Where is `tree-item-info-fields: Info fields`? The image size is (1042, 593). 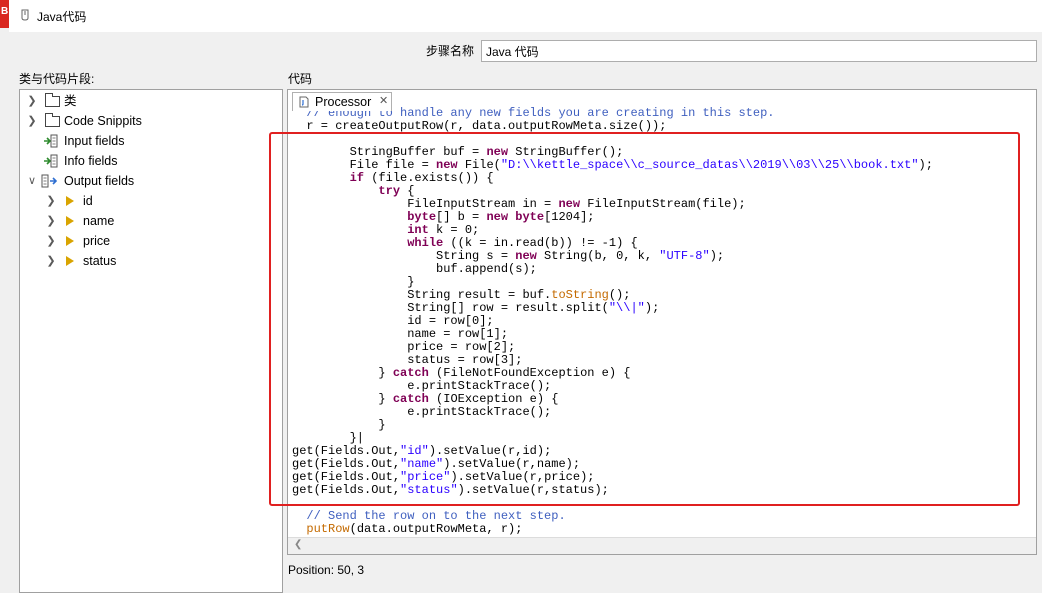 tree-item-info-fields: Info fields is located at coordinates (151, 161).